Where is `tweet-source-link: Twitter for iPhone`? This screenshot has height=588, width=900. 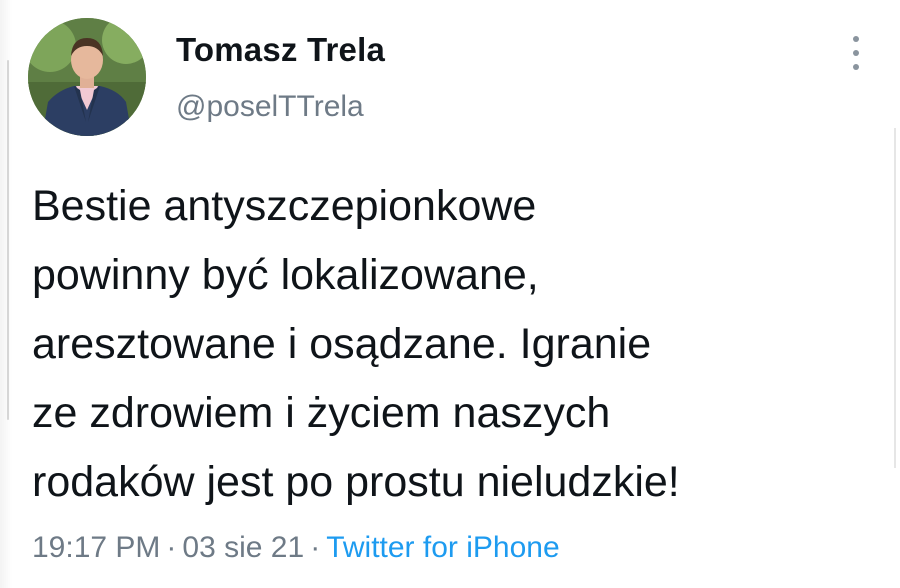
tweet-source-link: Twitter for iPhone is located at coordinates (442, 547).